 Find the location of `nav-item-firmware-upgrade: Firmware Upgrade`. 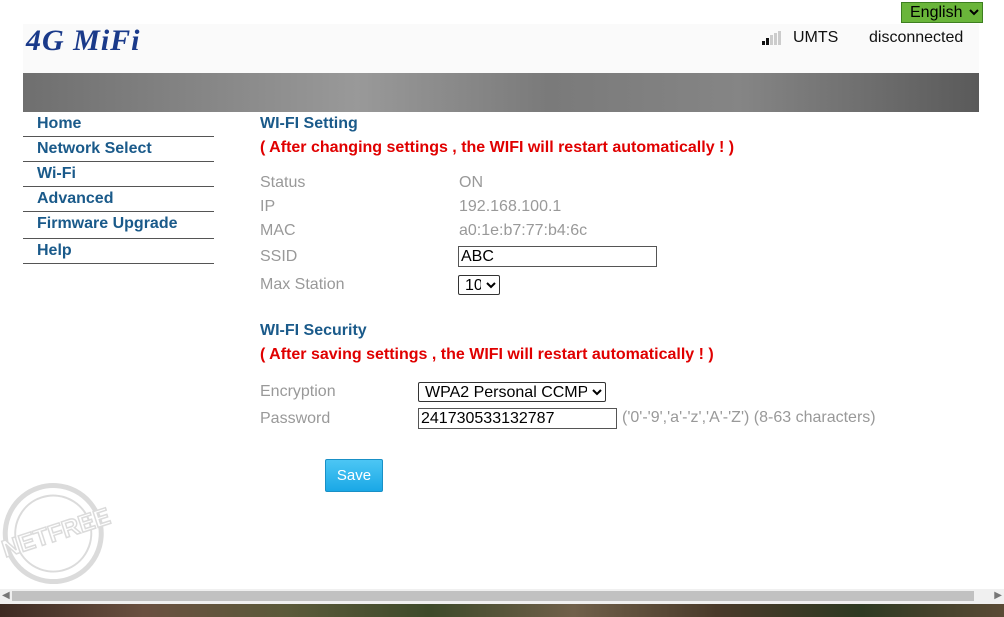

nav-item-firmware-upgrade: Firmware Upgrade is located at coordinates (118, 226).